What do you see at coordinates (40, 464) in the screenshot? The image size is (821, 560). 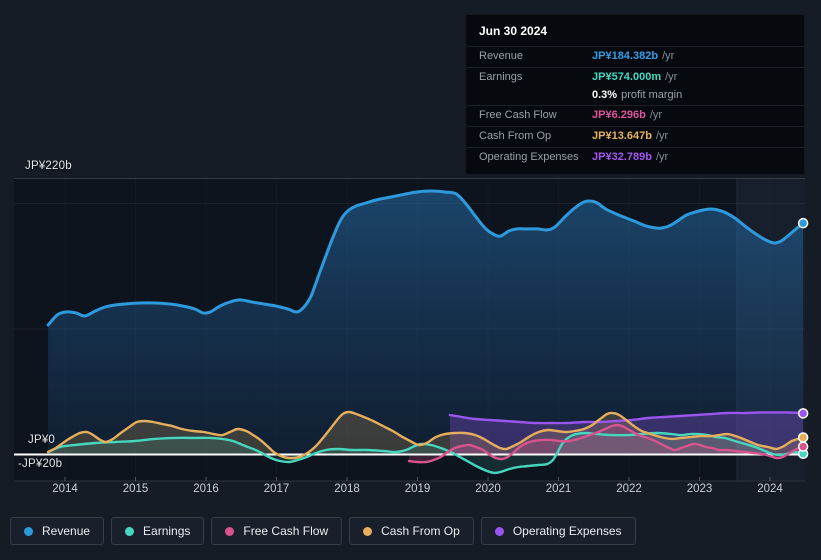 I see `y-axis-label-neg: -JP¥20b` at bounding box center [40, 464].